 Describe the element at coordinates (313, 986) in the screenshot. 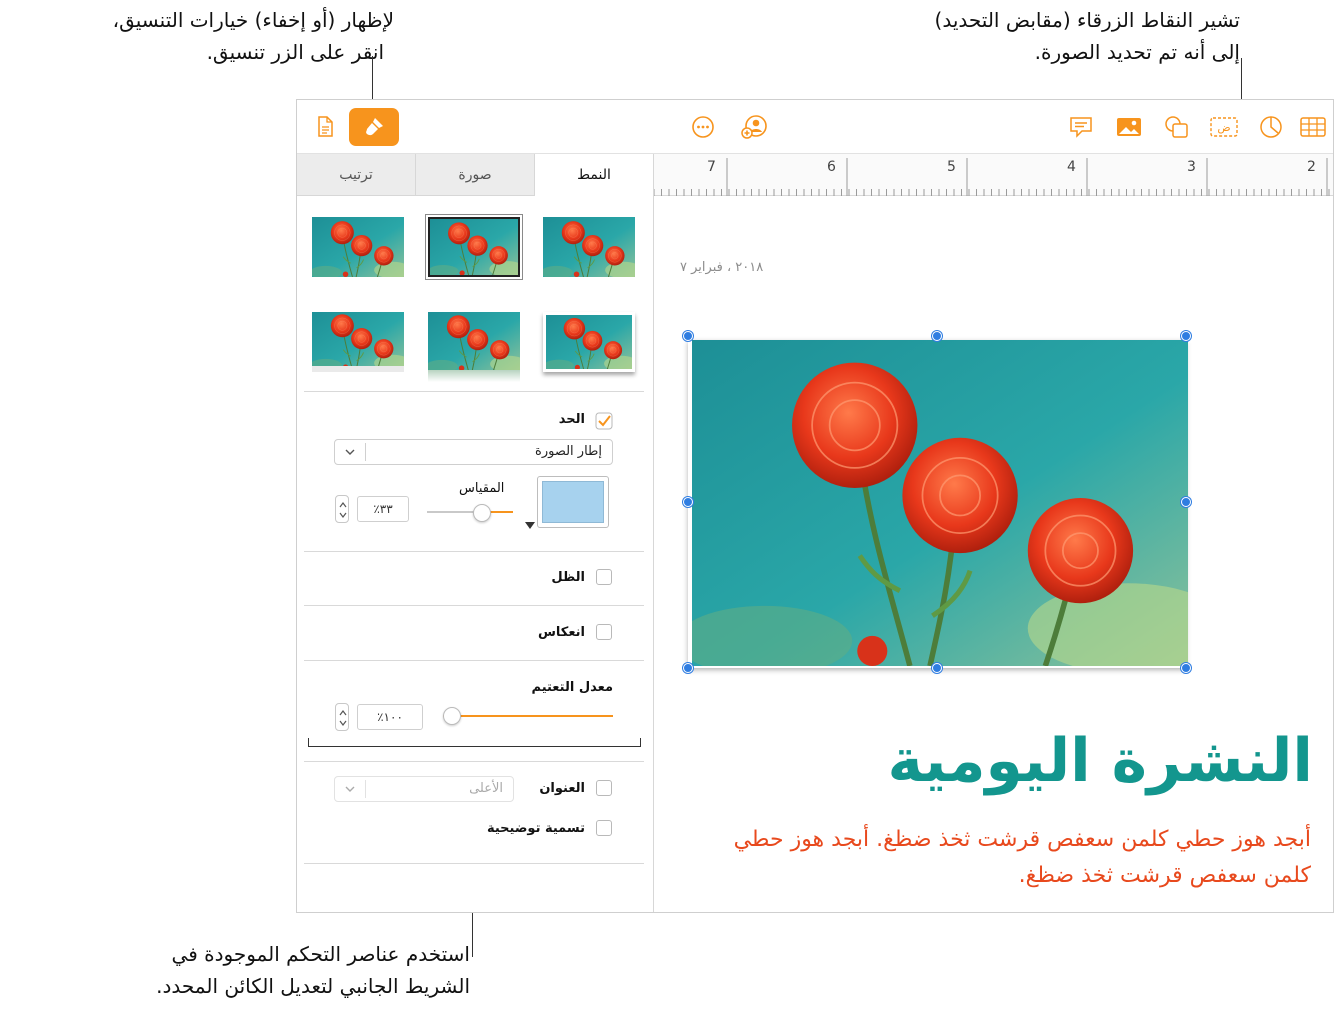

I see `callout-sidebar-line2: الشريط الجانبي لتعديل الكائن المحدد.` at that location.